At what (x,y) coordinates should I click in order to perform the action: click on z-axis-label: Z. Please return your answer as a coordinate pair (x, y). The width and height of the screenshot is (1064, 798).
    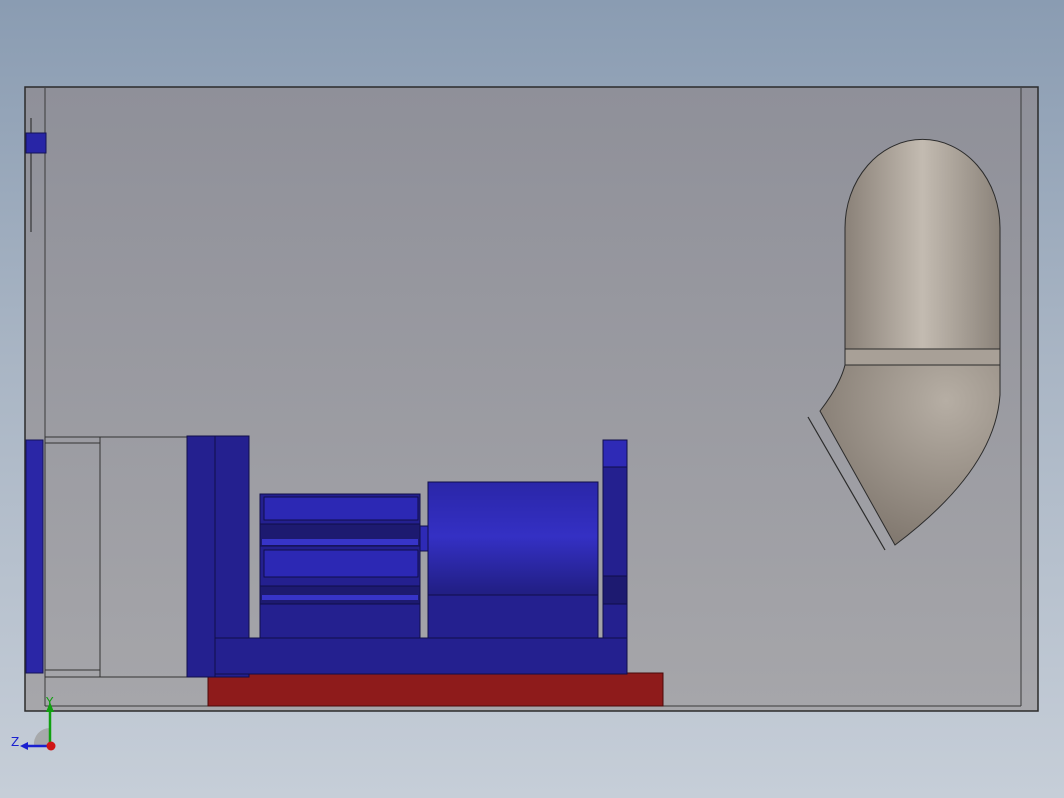
    Looking at the image, I should click on (15, 742).